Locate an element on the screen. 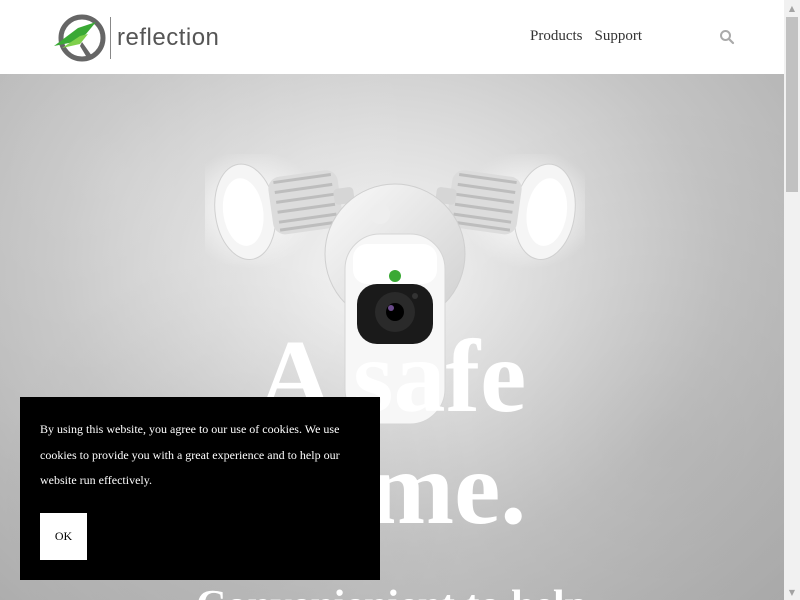 This screenshot has height=600, width=800. page-scrollbar: ▲ ▼ is located at coordinates (792, 300).